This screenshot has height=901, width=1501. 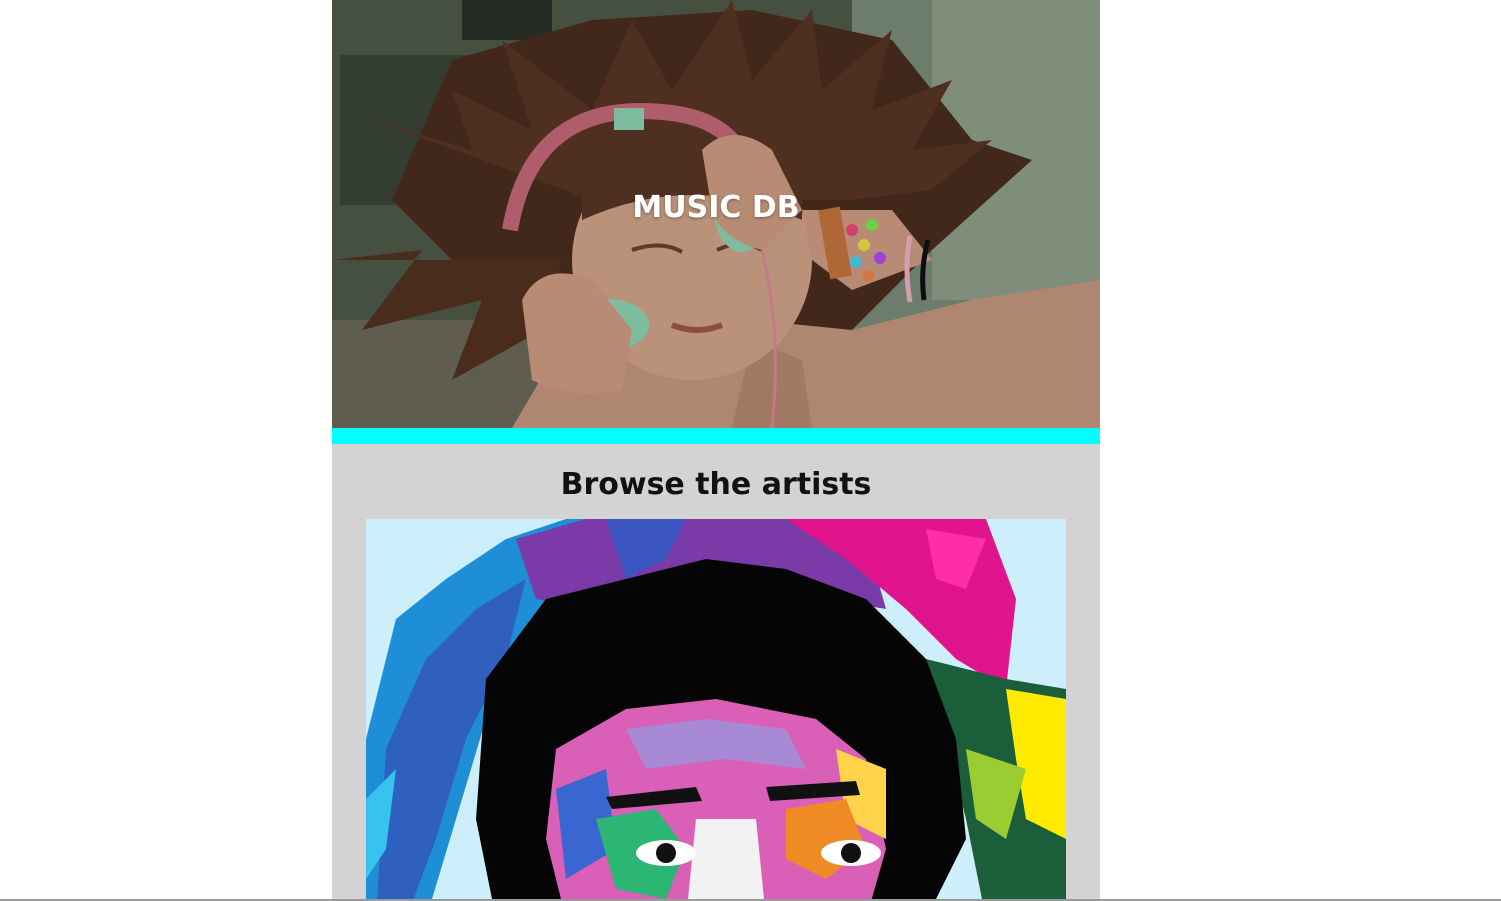 I want to click on accent-divider, so click(x=716, y=436).